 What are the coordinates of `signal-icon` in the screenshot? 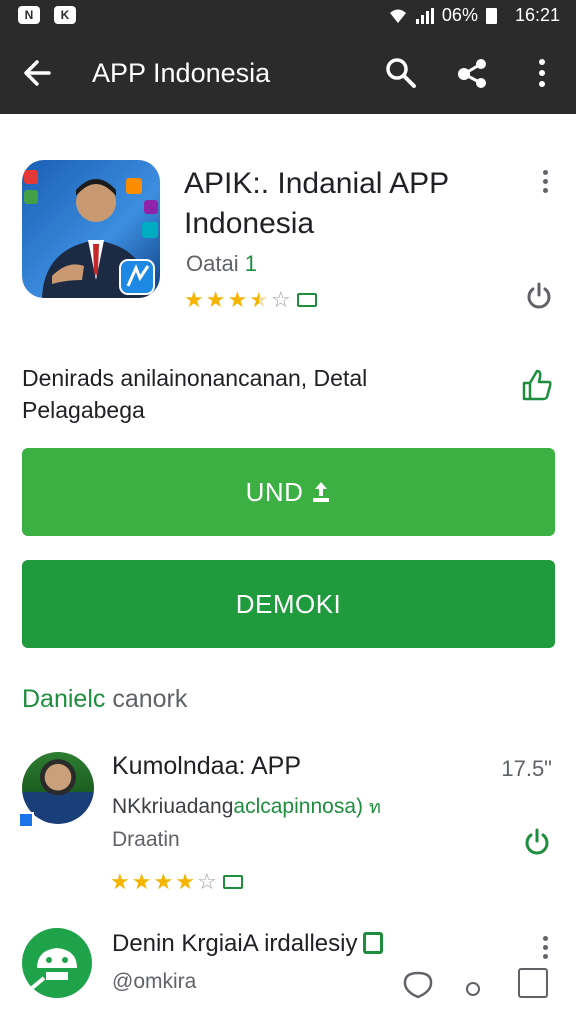 It's located at (424, 15).